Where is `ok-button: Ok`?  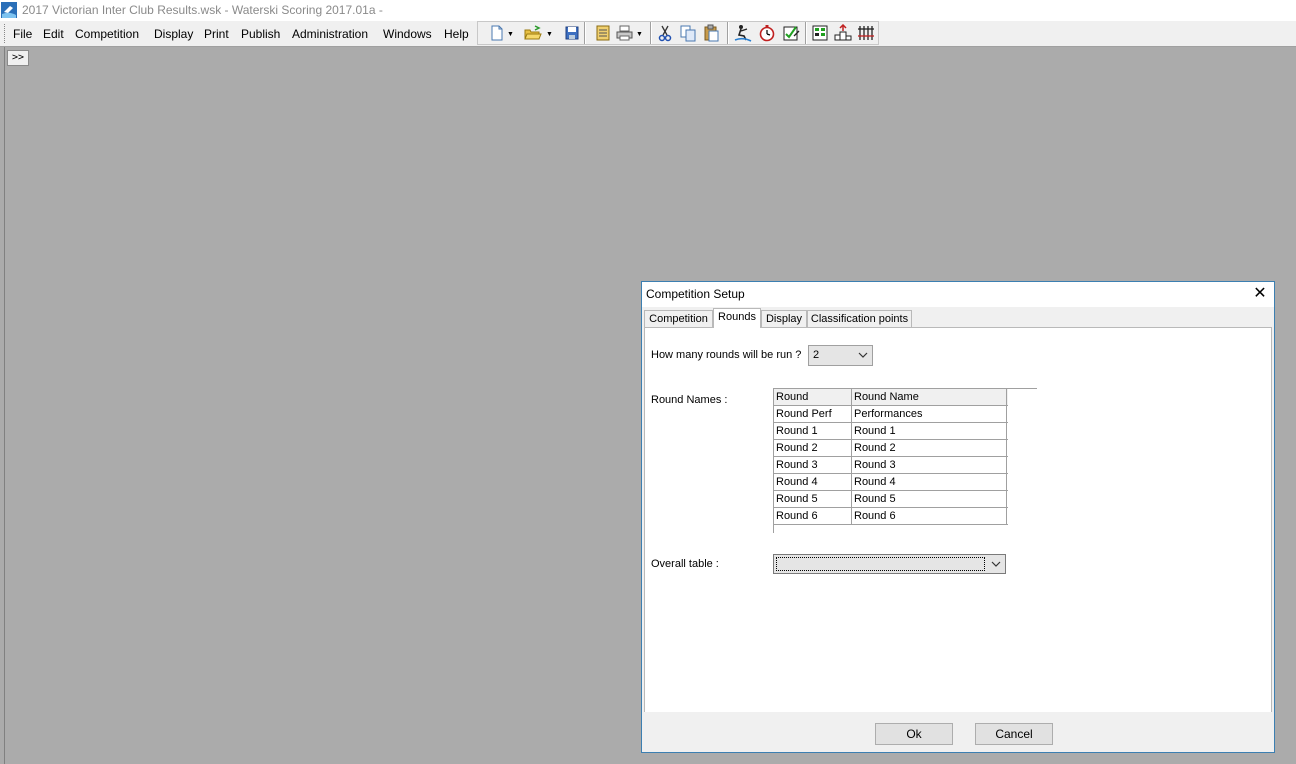 ok-button: Ok is located at coordinates (914, 734).